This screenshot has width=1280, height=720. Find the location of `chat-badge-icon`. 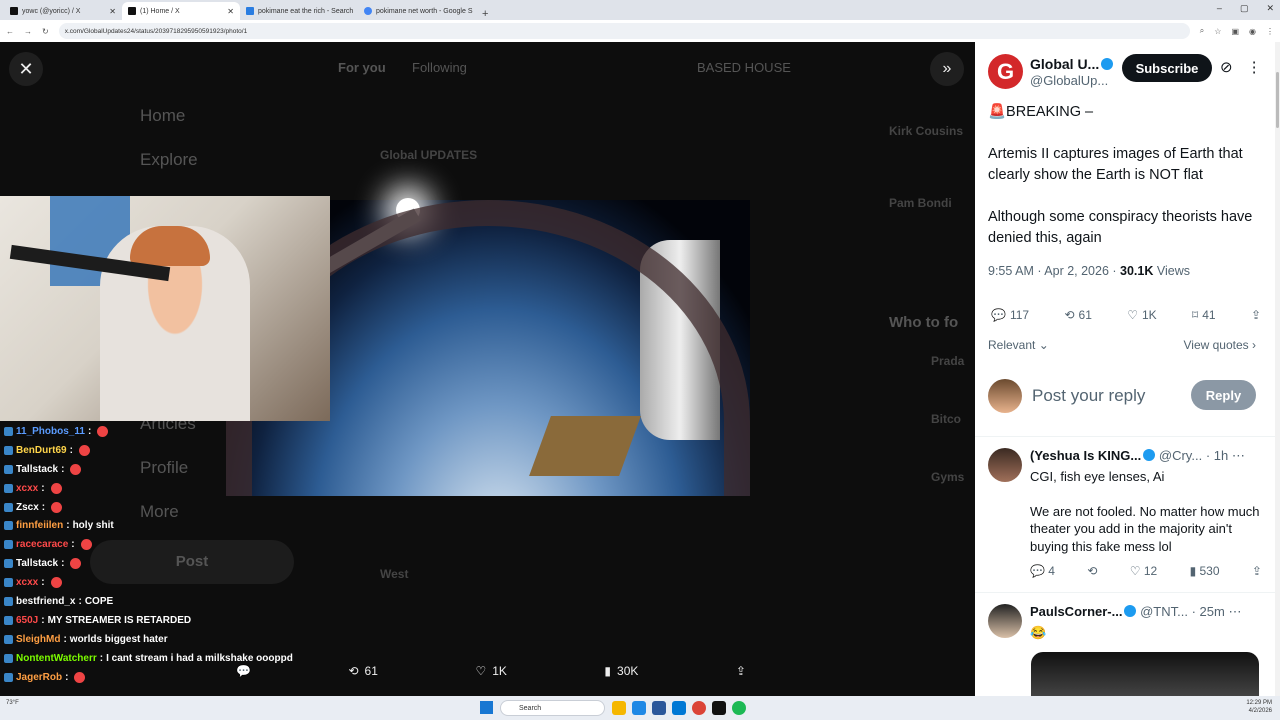

chat-badge-icon is located at coordinates (8, 507).